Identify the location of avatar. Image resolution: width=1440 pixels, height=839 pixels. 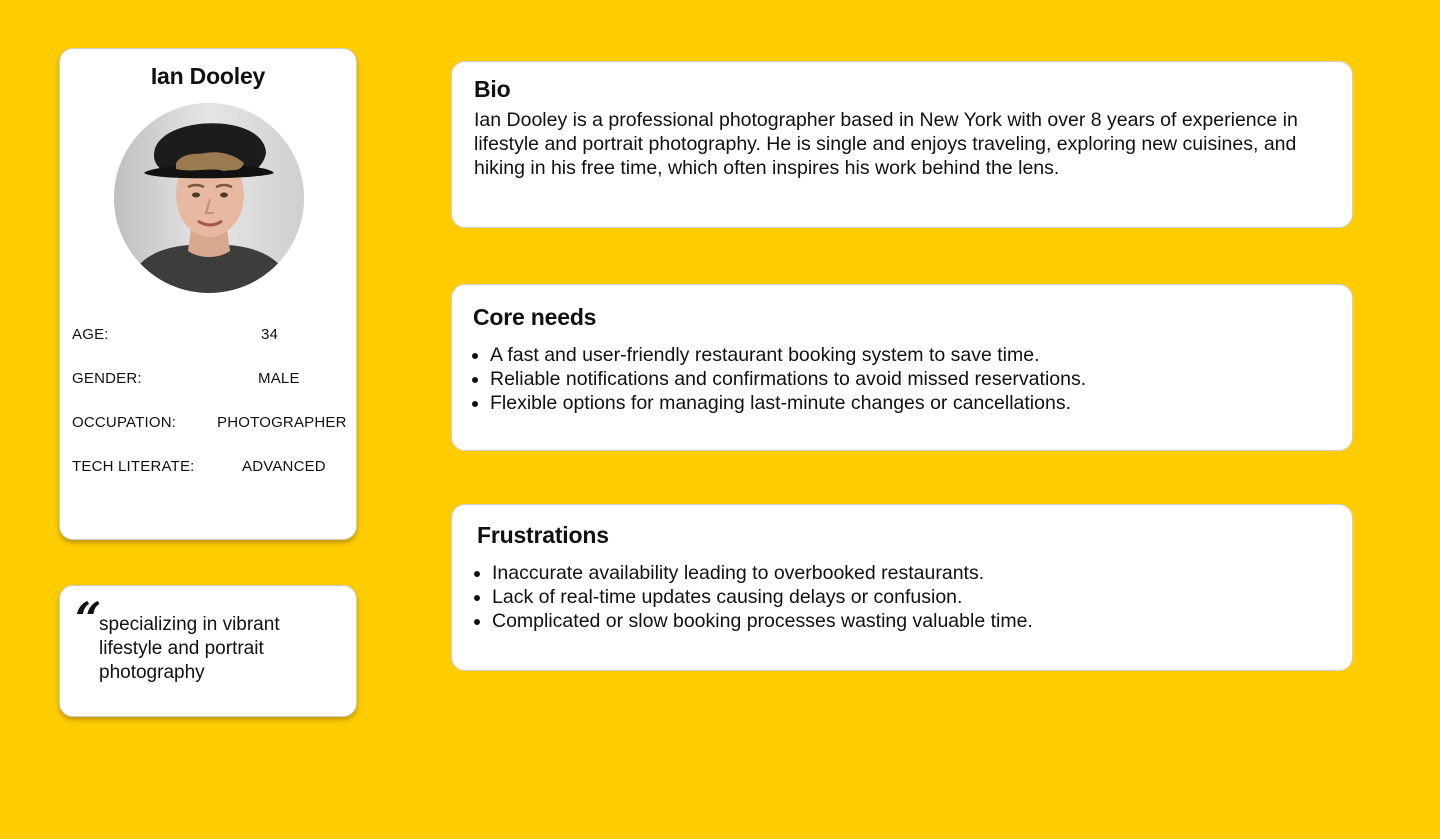
(209, 198).